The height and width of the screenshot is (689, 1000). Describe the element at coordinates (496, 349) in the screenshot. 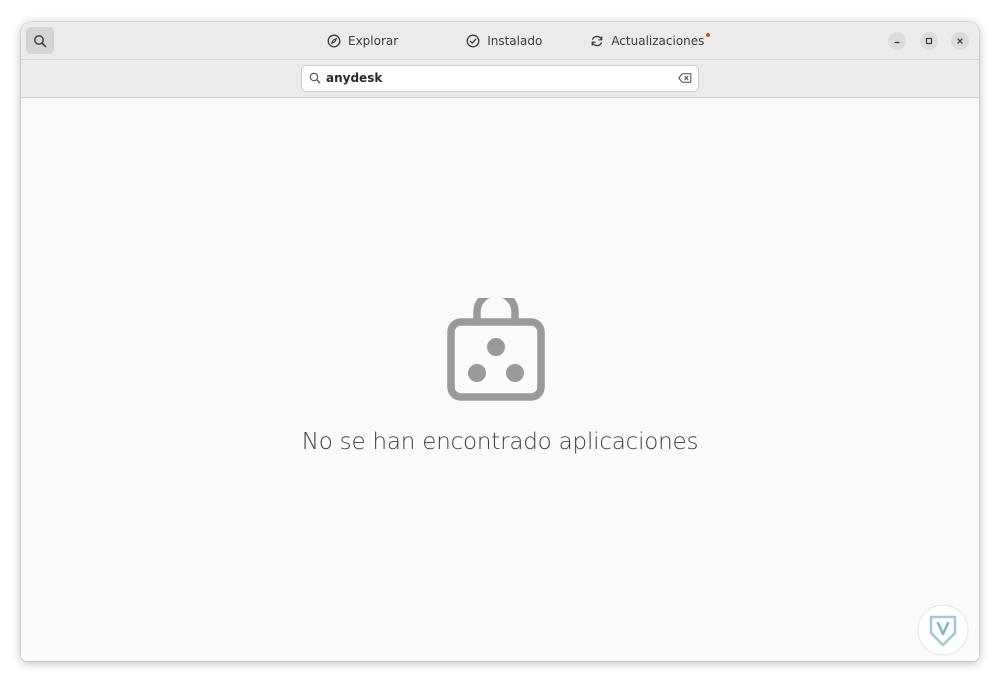

I see `app-store-bag-icon` at that location.